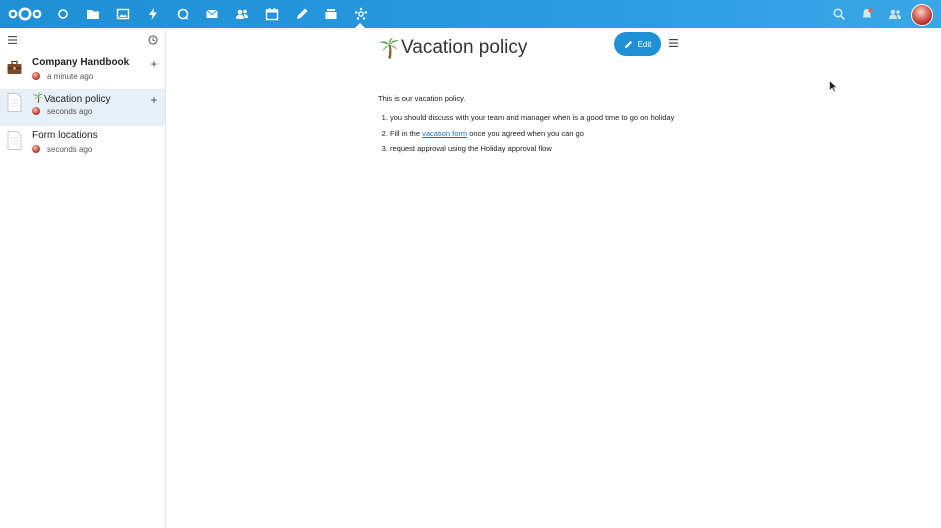 This screenshot has width=941, height=528. What do you see at coordinates (444, 133) in the screenshot?
I see `vacation-form-link: vacation form` at bounding box center [444, 133].